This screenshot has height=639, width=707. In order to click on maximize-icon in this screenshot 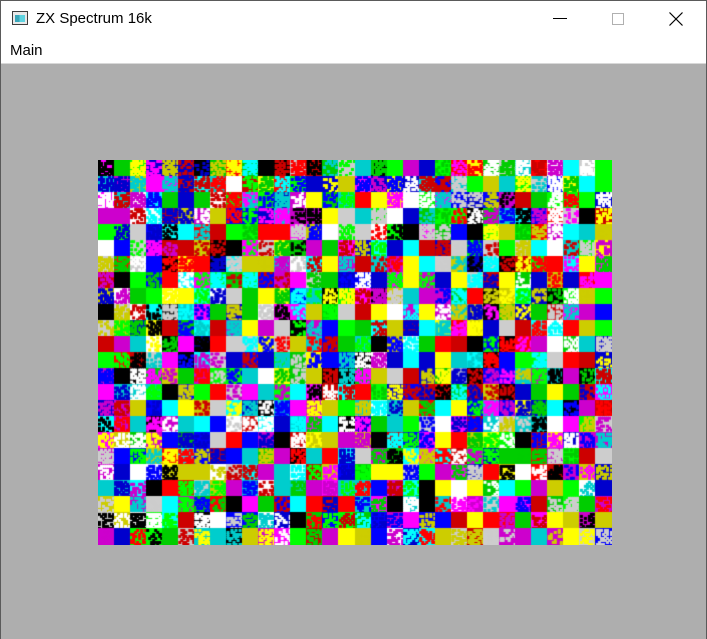, I will do `click(618, 19)`.